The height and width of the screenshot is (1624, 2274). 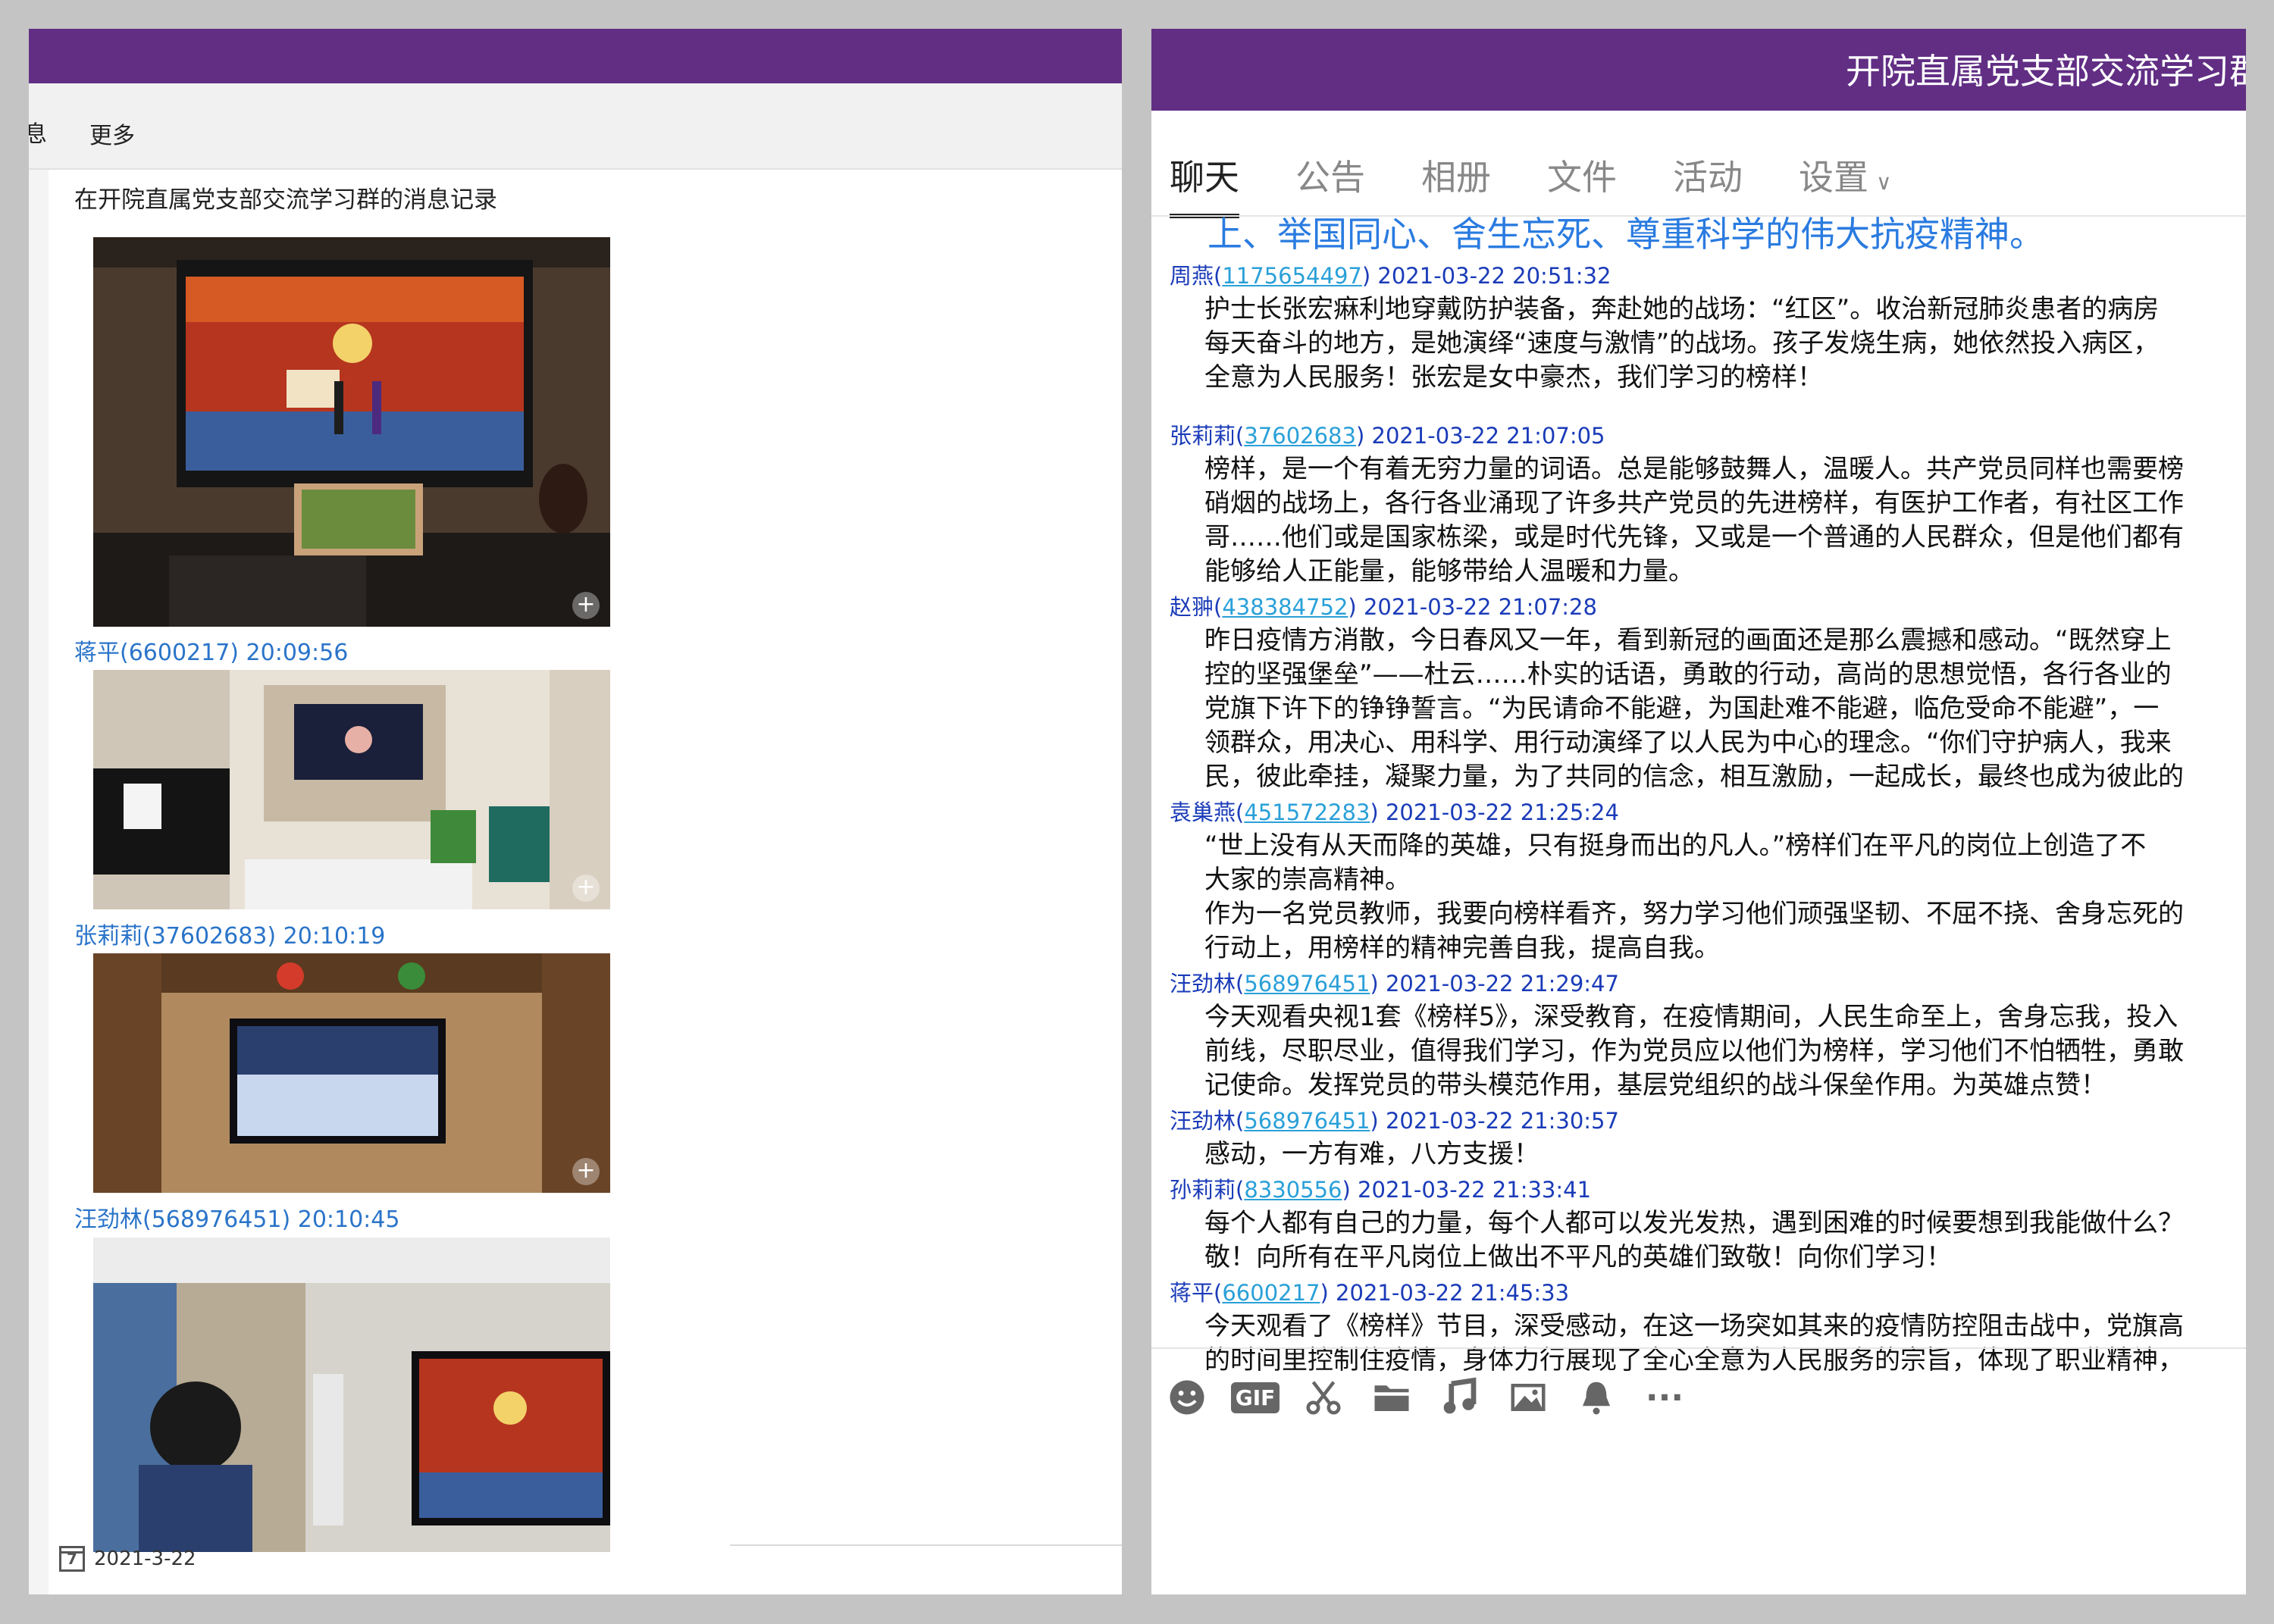 I want to click on tab-message-partial: 息, so click(x=38, y=132).